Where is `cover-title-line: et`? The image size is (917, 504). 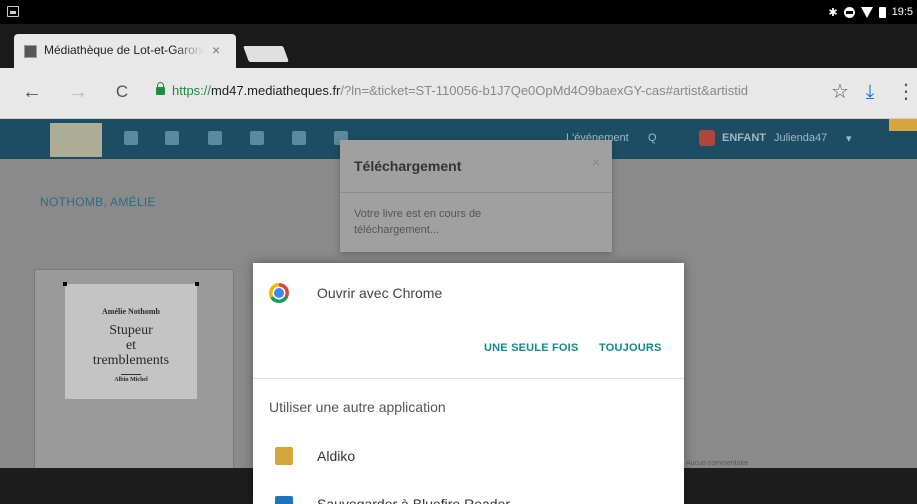 cover-title-line: et is located at coordinates (131, 345).